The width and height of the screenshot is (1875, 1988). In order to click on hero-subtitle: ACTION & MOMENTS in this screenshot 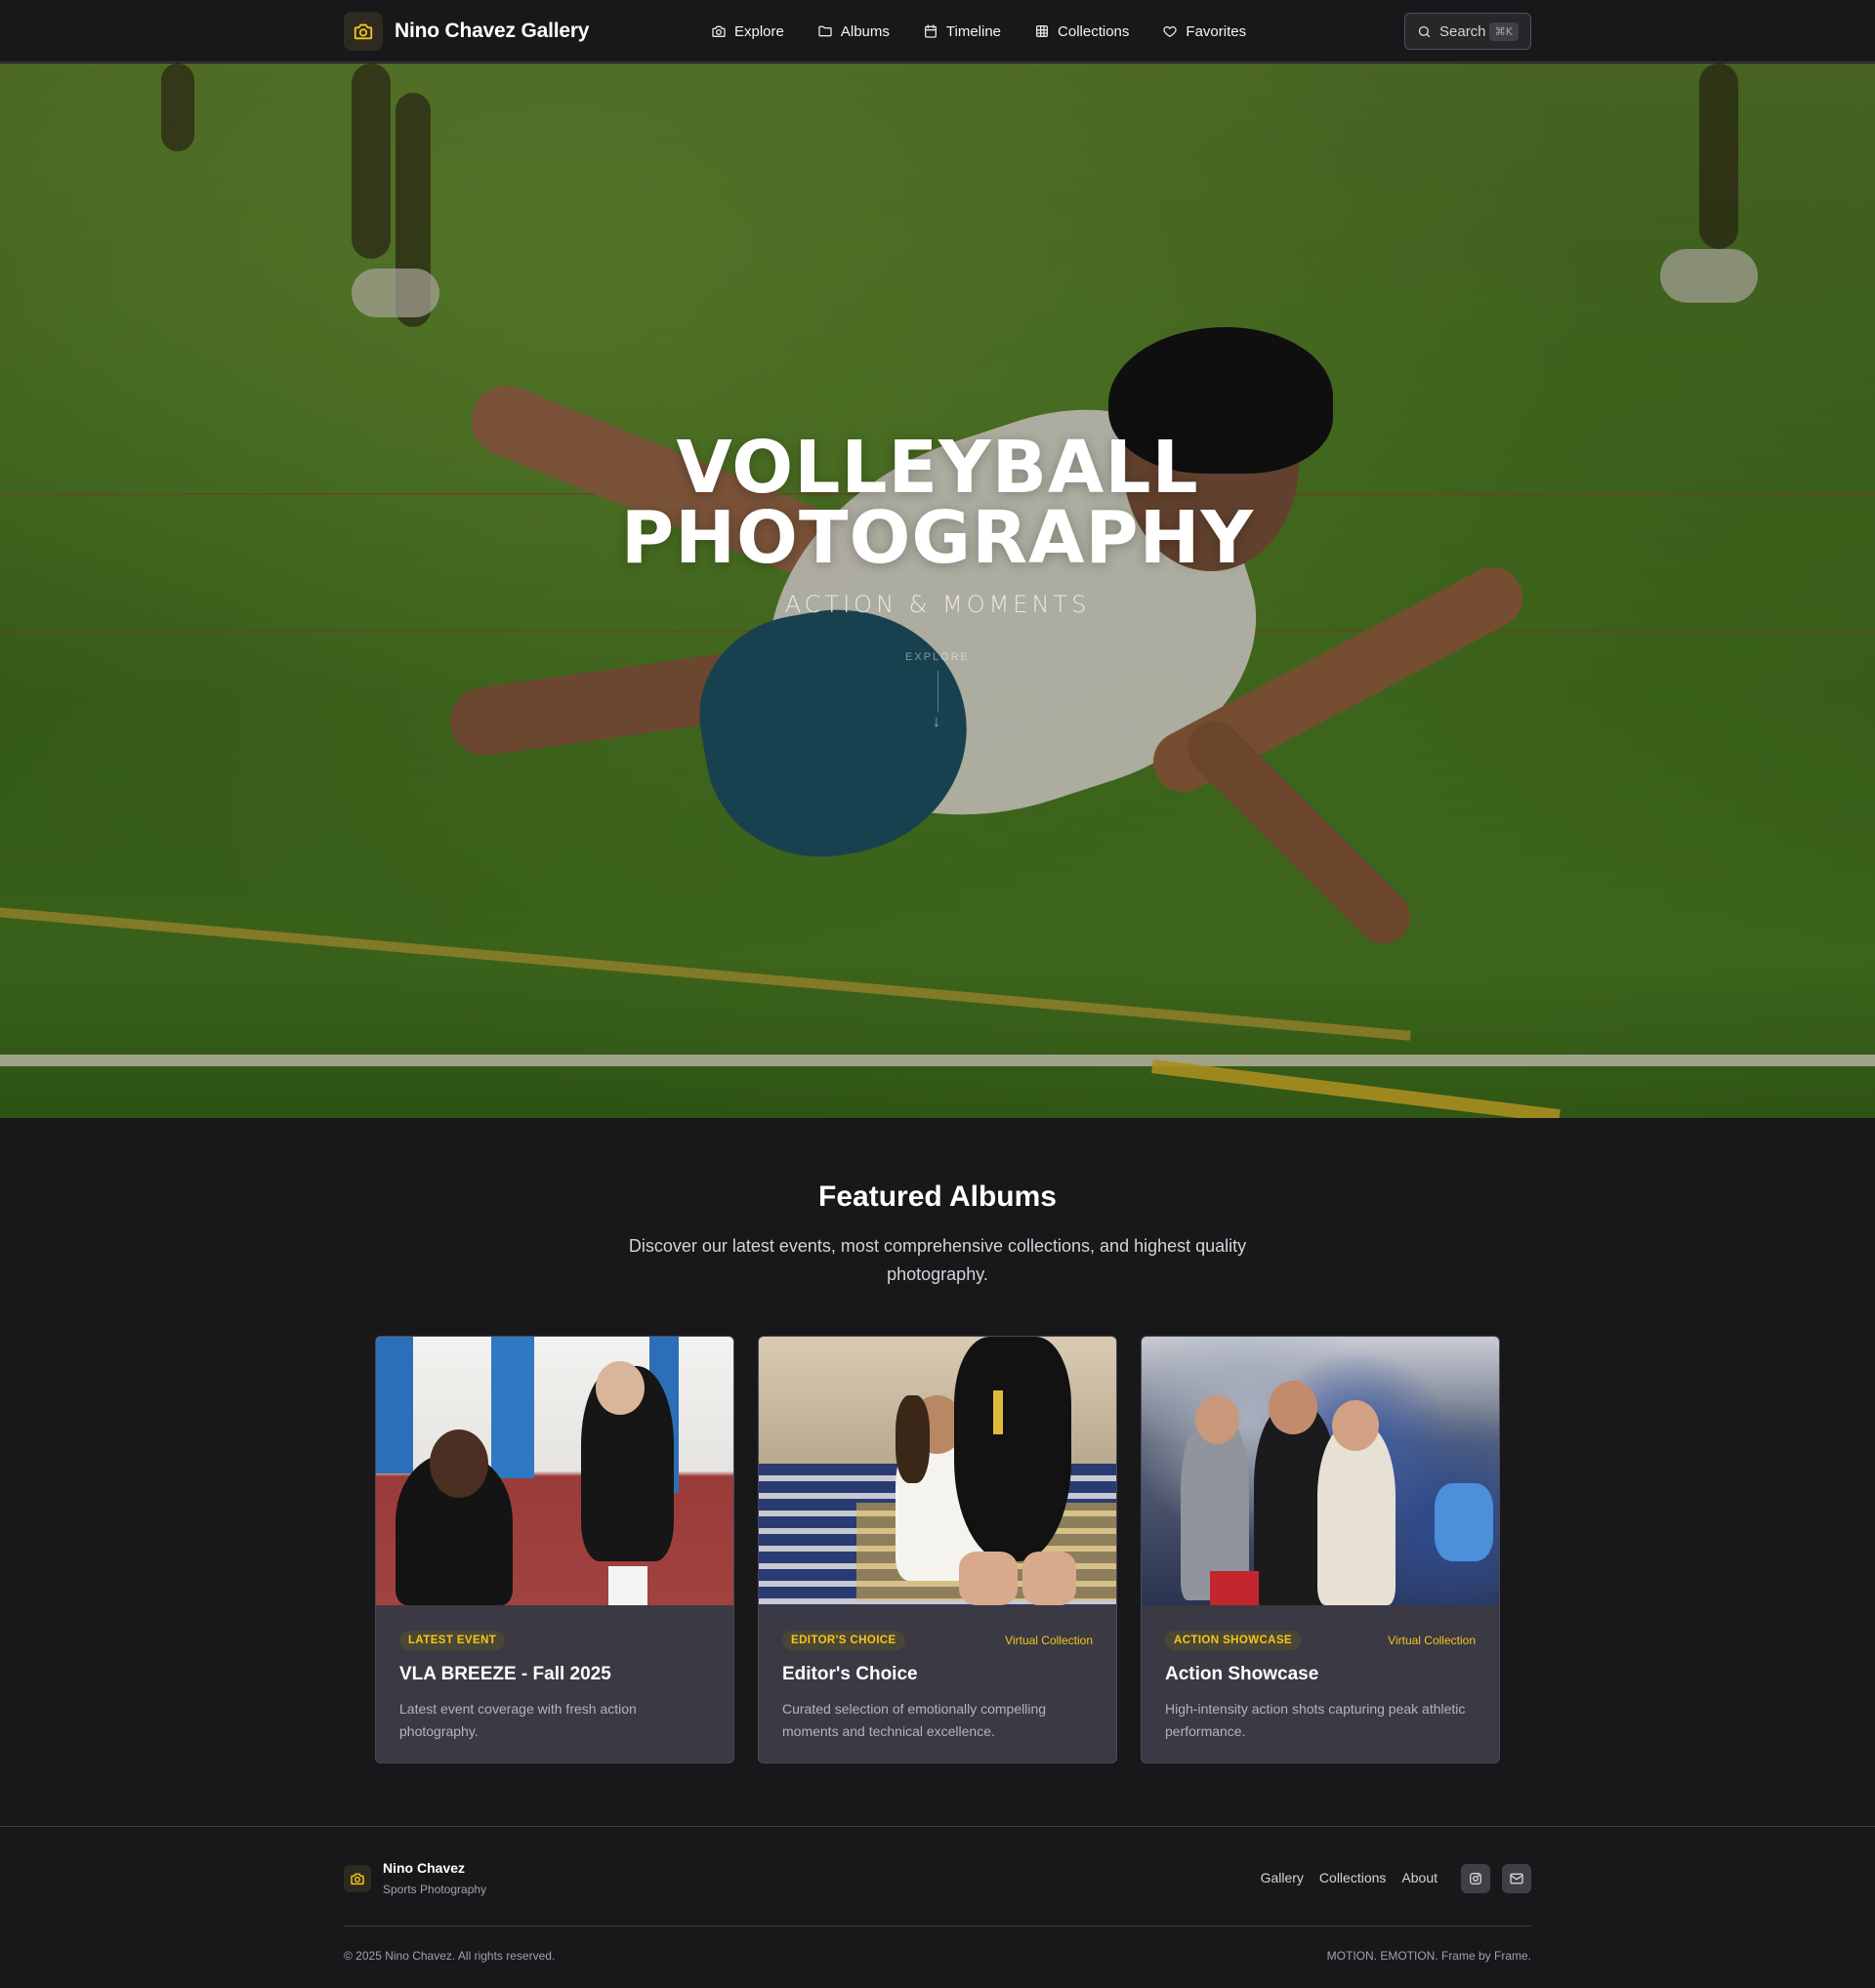, I will do `click(937, 604)`.